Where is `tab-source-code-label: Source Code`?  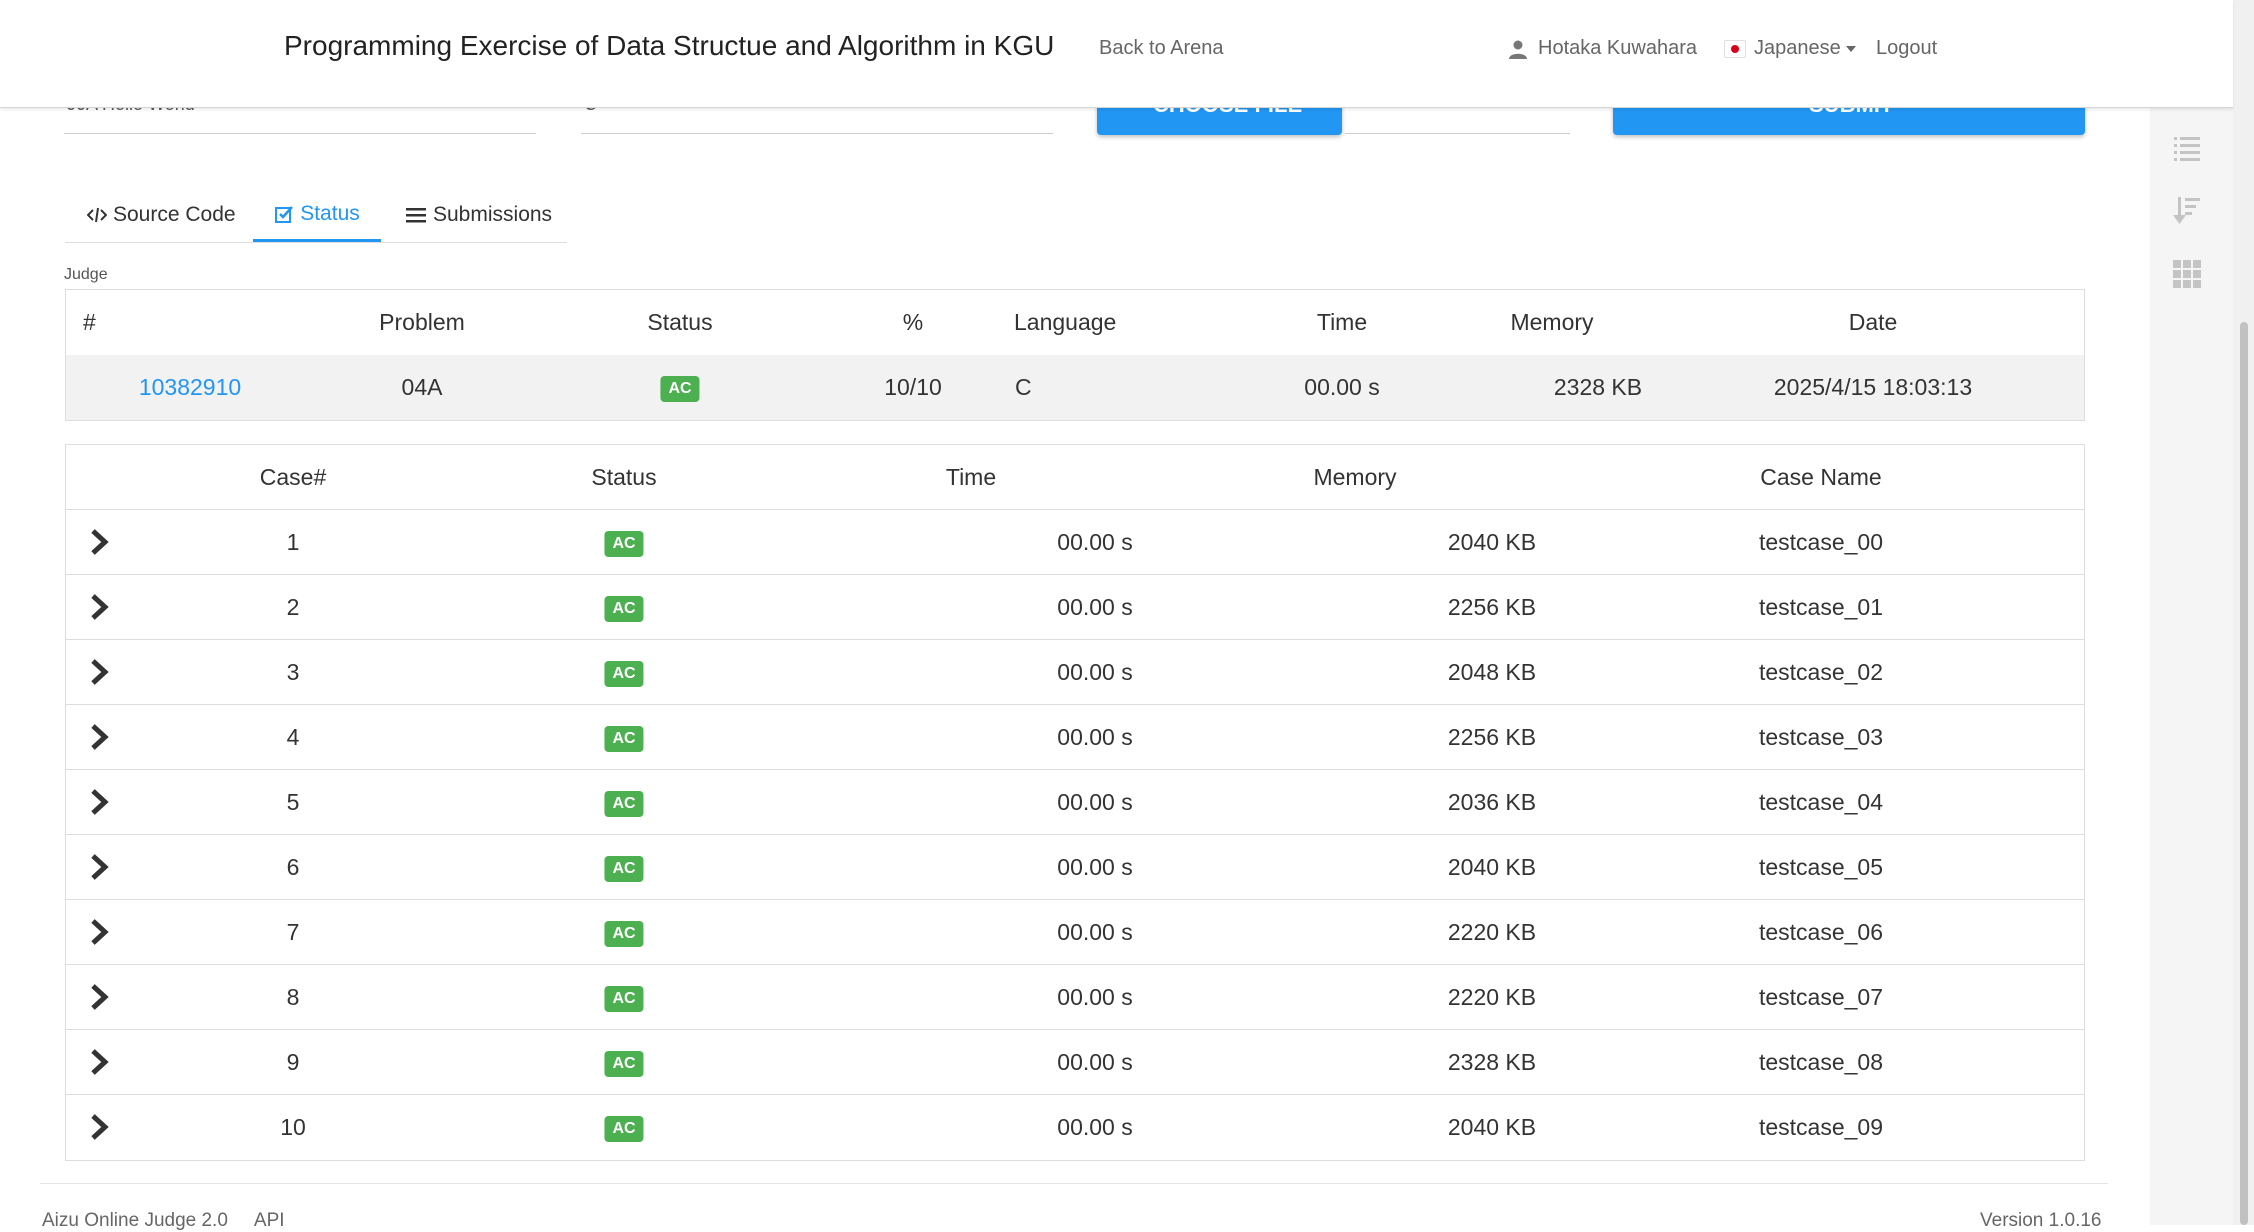
tab-source-code-label: Source Code is located at coordinates (174, 214).